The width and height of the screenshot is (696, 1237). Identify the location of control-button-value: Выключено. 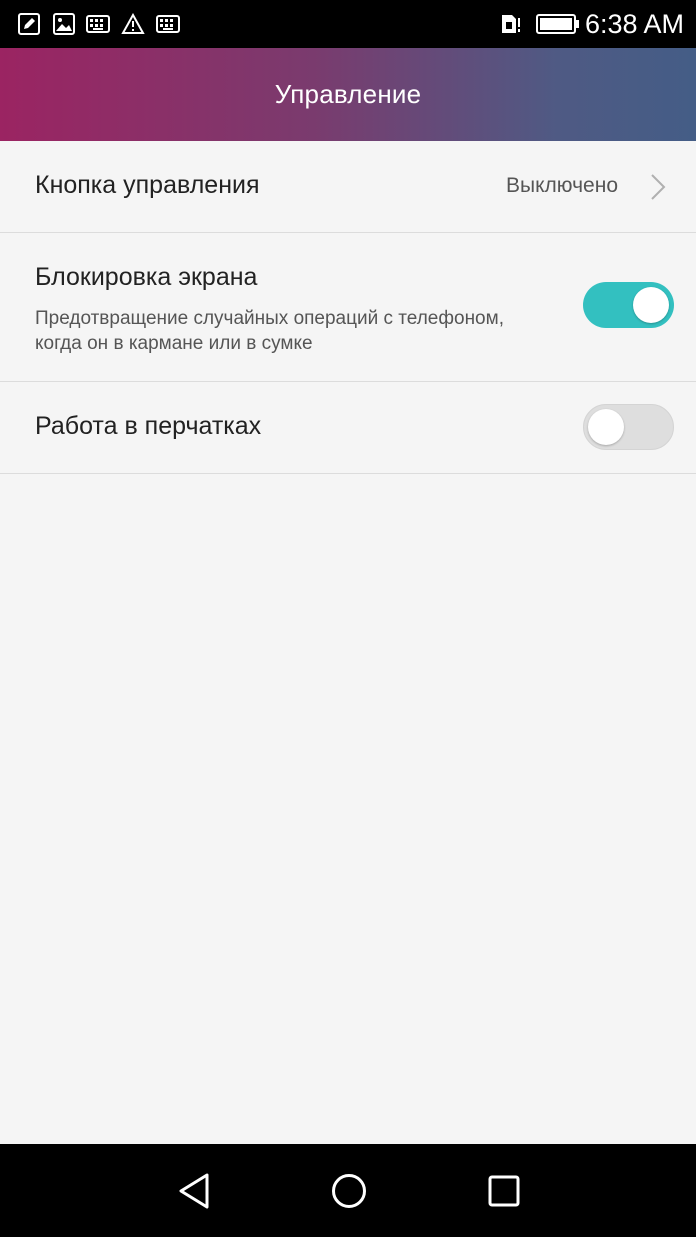
(562, 185).